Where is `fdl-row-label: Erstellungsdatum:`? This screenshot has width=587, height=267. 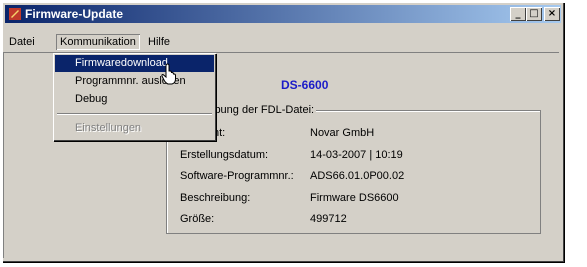
fdl-row-label: Erstellungsdatum: is located at coordinates (224, 155).